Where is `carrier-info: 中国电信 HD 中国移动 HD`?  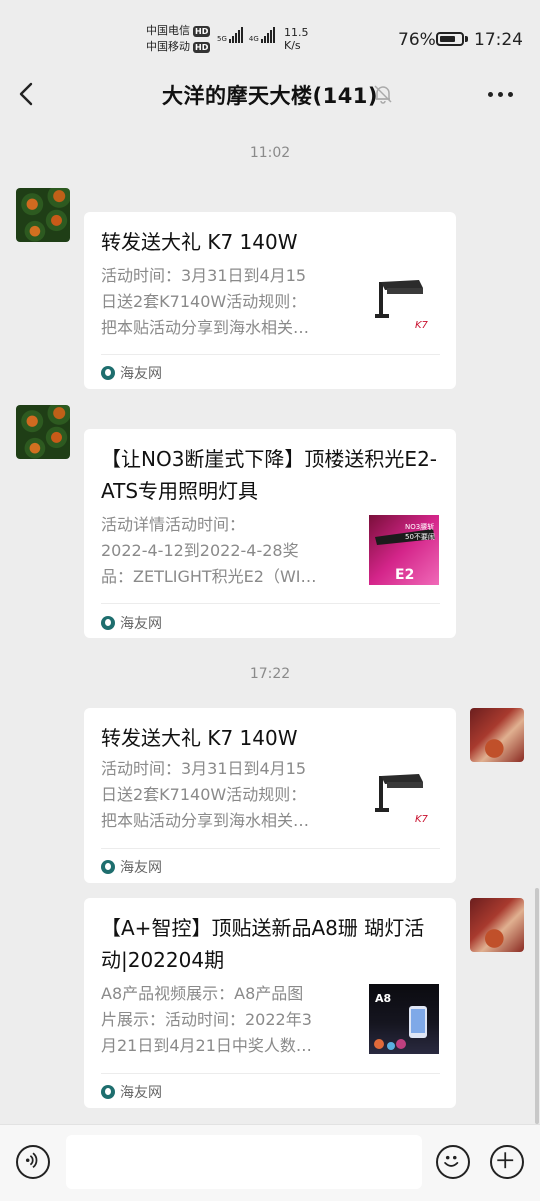 carrier-info: 中国电信 HD 中国移动 HD is located at coordinates (178, 39).